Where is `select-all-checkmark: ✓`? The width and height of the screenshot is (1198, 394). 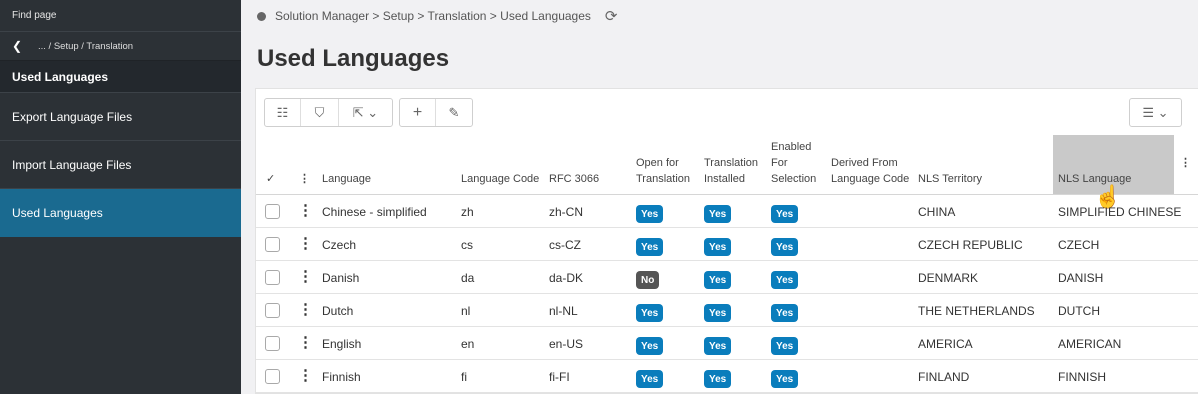
select-all-checkmark: ✓ is located at coordinates (270, 179).